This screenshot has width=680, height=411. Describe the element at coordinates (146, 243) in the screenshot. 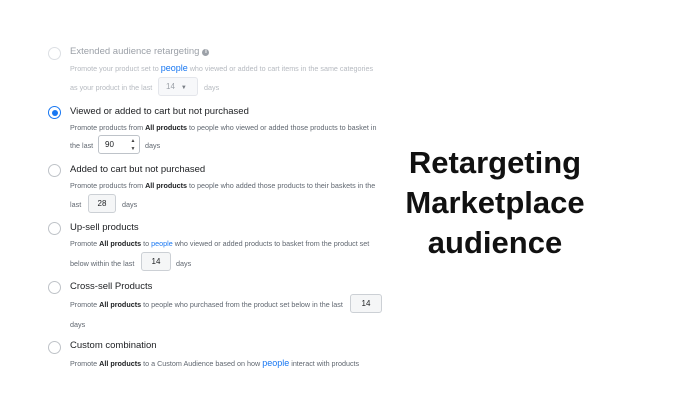

I see `desc-text: to` at that location.